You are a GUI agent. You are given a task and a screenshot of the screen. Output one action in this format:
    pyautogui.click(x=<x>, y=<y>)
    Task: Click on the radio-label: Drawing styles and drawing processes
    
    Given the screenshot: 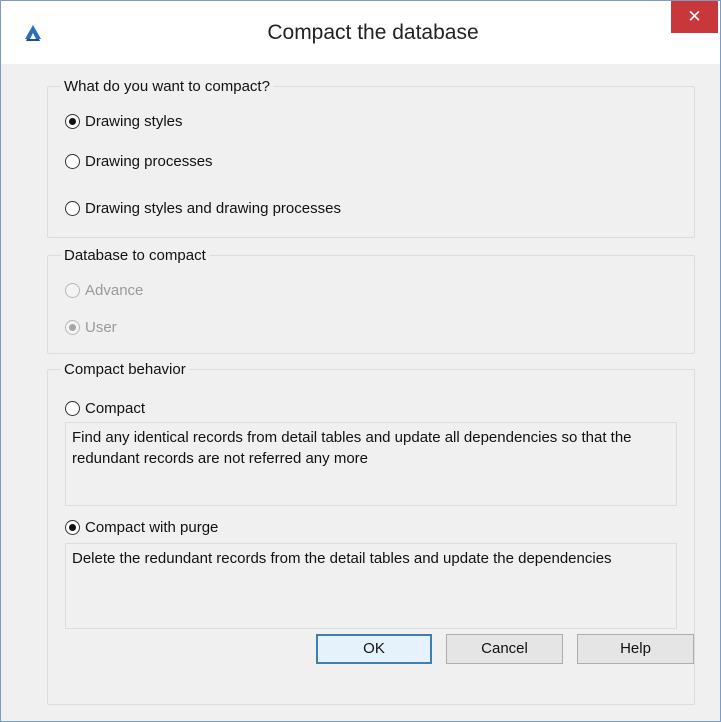 What is the action you would take?
    pyautogui.click(x=213, y=208)
    